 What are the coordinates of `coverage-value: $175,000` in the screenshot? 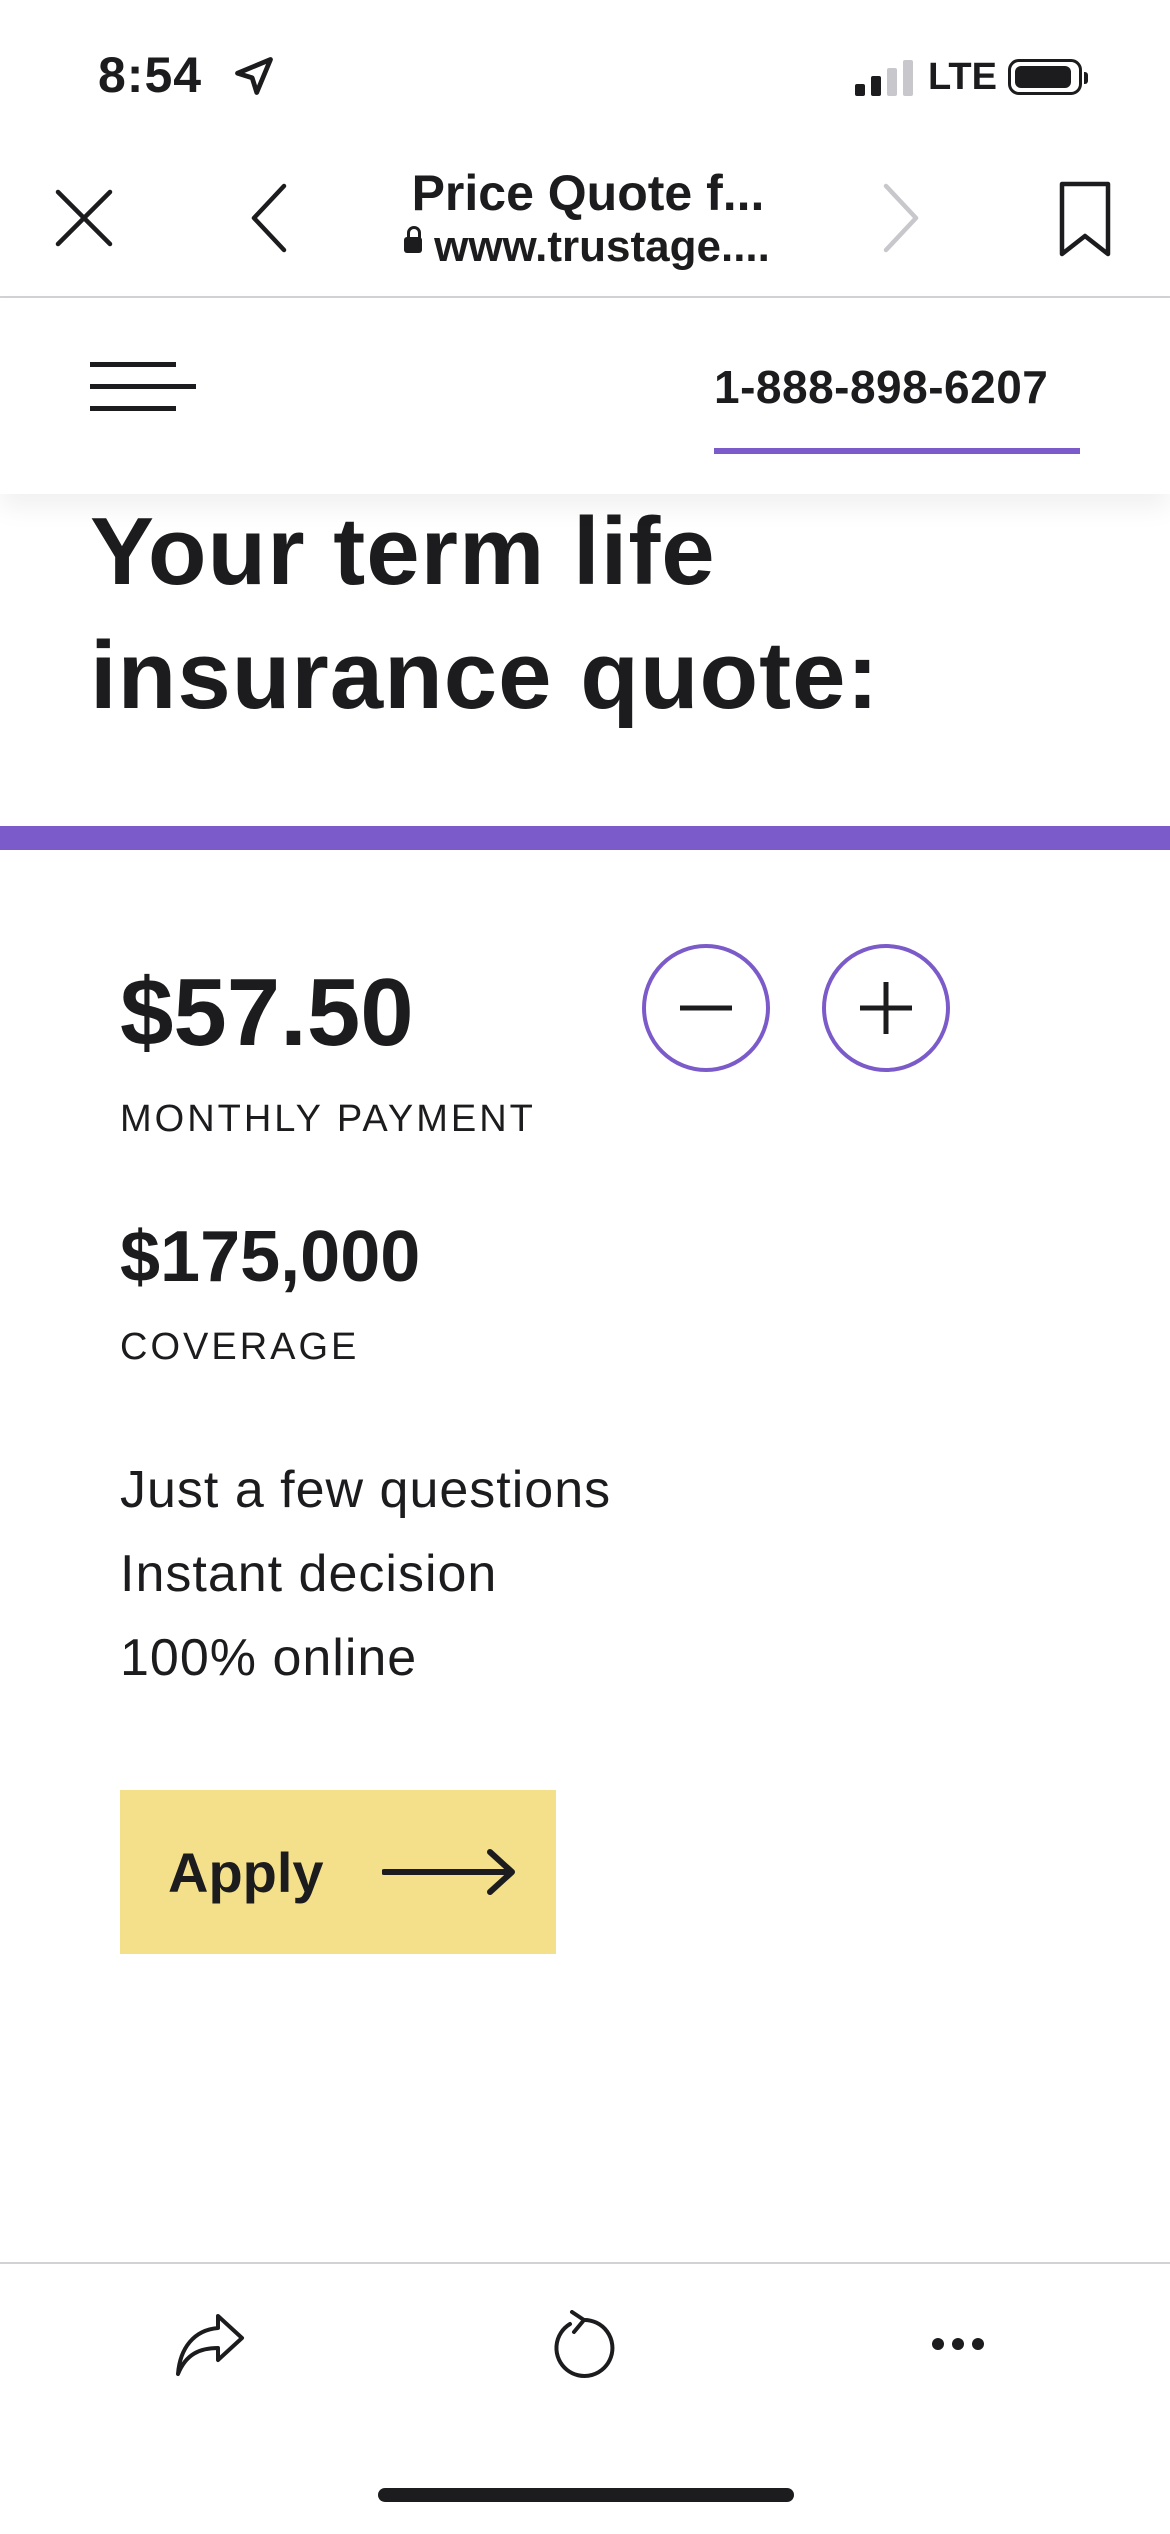 It's located at (270, 1257).